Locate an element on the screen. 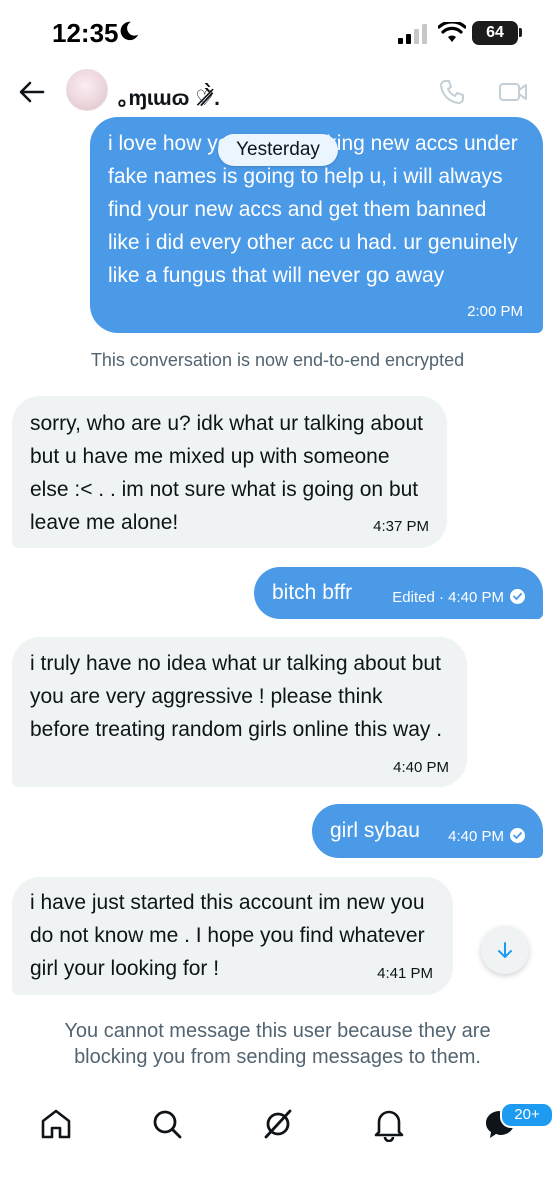 This screenshot has height=1200, width=555. wifi-icon is located at coordinates (452, 32).